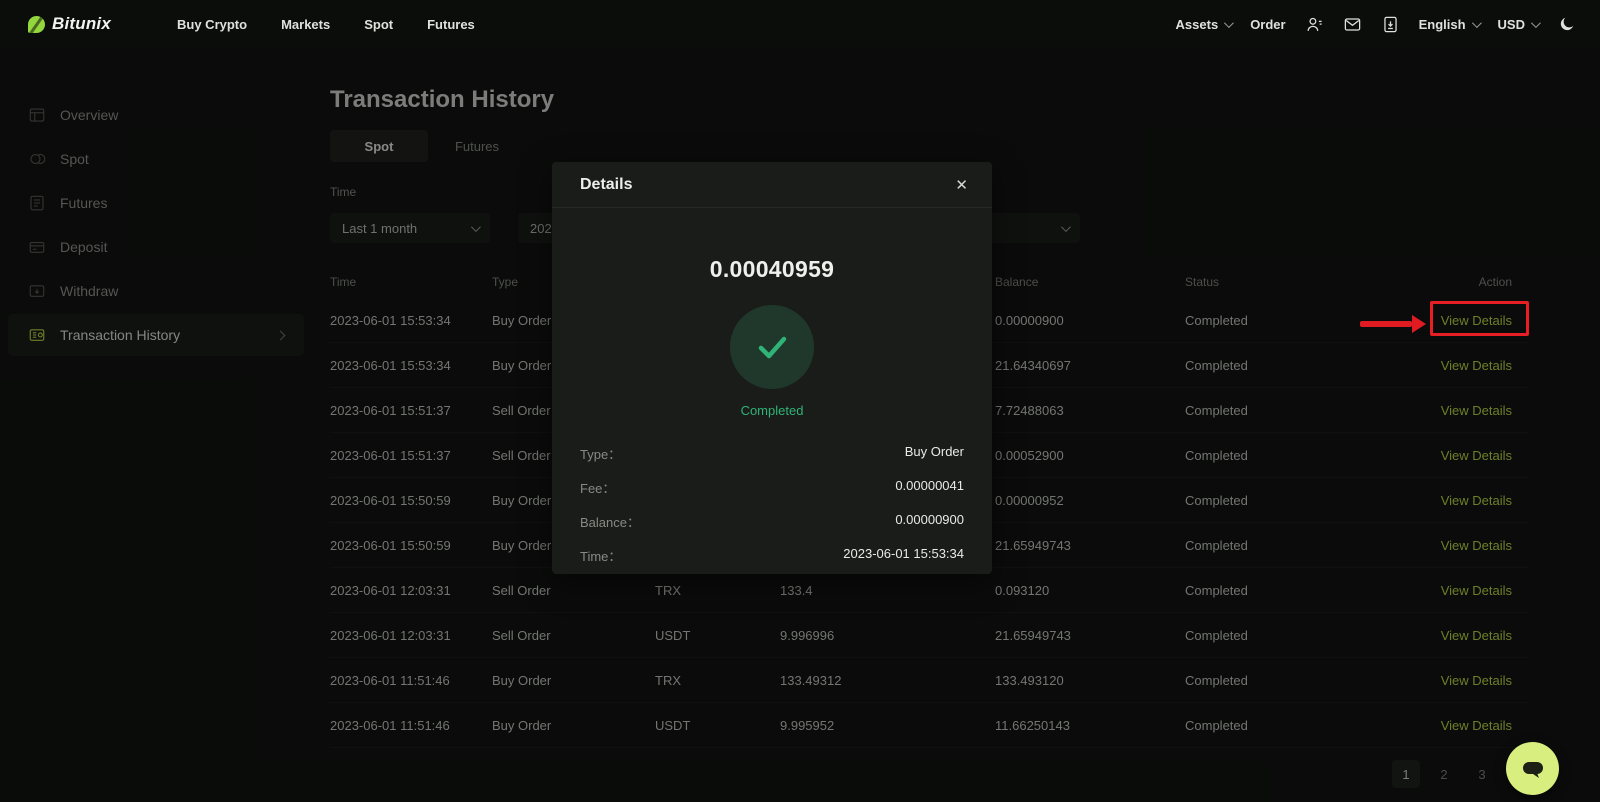  I want to click on field-label: Balance：, so click(610, 522).